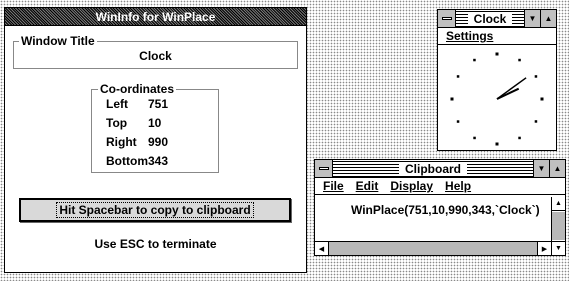 This screenshot has height=281, width=569. Describe the element at coordinates (433, 168) in the screenshot. I see `clipboard-title: Clipboard` at that location.